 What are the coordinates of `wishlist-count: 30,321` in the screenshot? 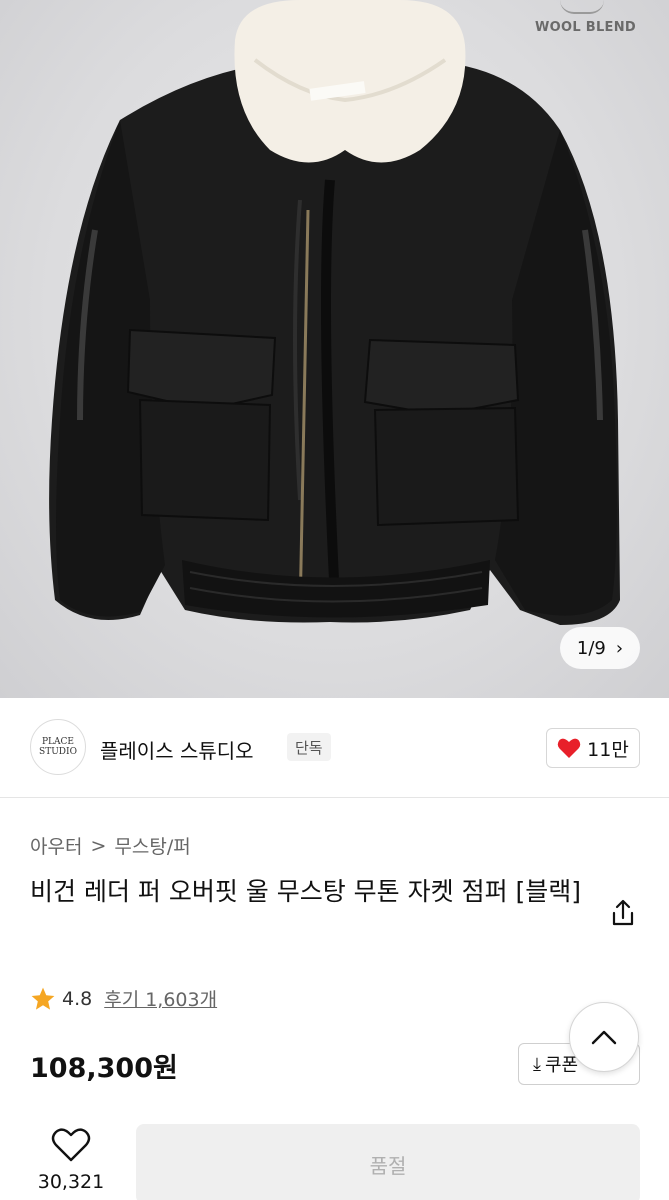 It's located at (71, 1182).